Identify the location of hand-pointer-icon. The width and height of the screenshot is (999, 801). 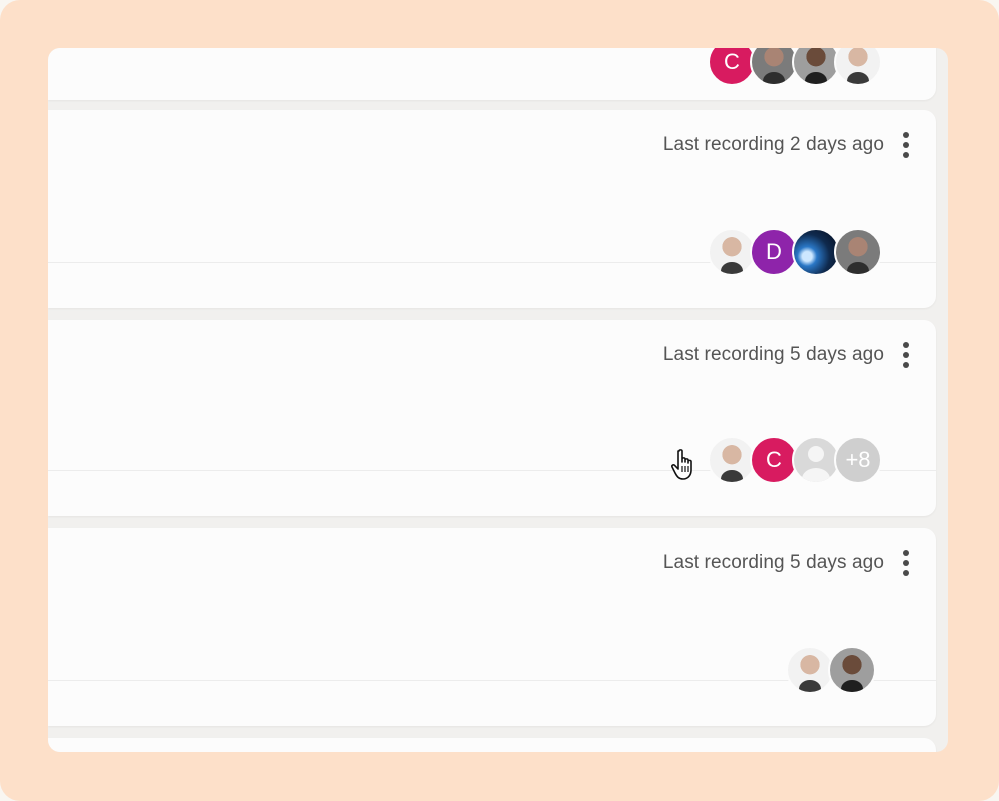
(681, 464).